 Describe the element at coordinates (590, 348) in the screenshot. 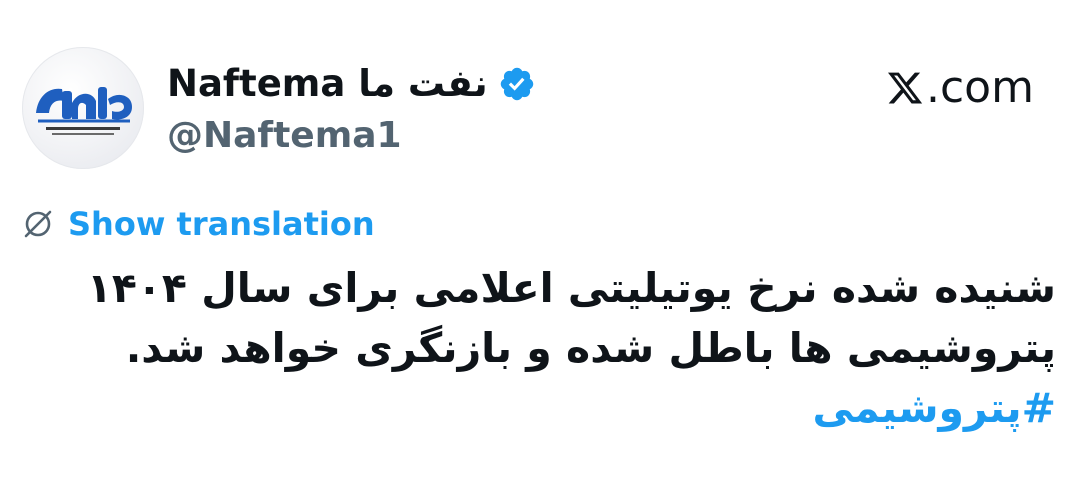

I see `tweet-line: پتروشیمی ها باطل شده و بازنگری خواهد شد.` at that location.